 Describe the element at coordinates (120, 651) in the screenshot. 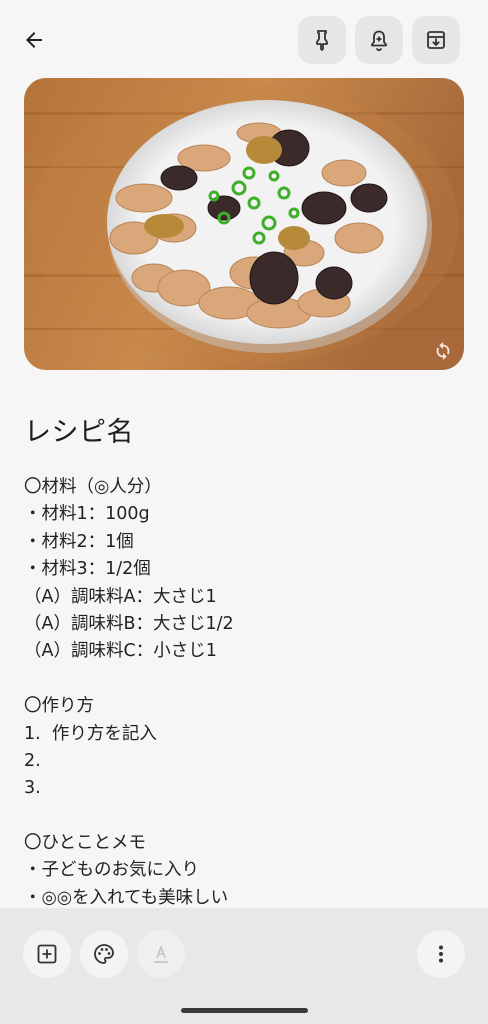

I see `body-line: （A）調味料C：小さじ1` at that location.